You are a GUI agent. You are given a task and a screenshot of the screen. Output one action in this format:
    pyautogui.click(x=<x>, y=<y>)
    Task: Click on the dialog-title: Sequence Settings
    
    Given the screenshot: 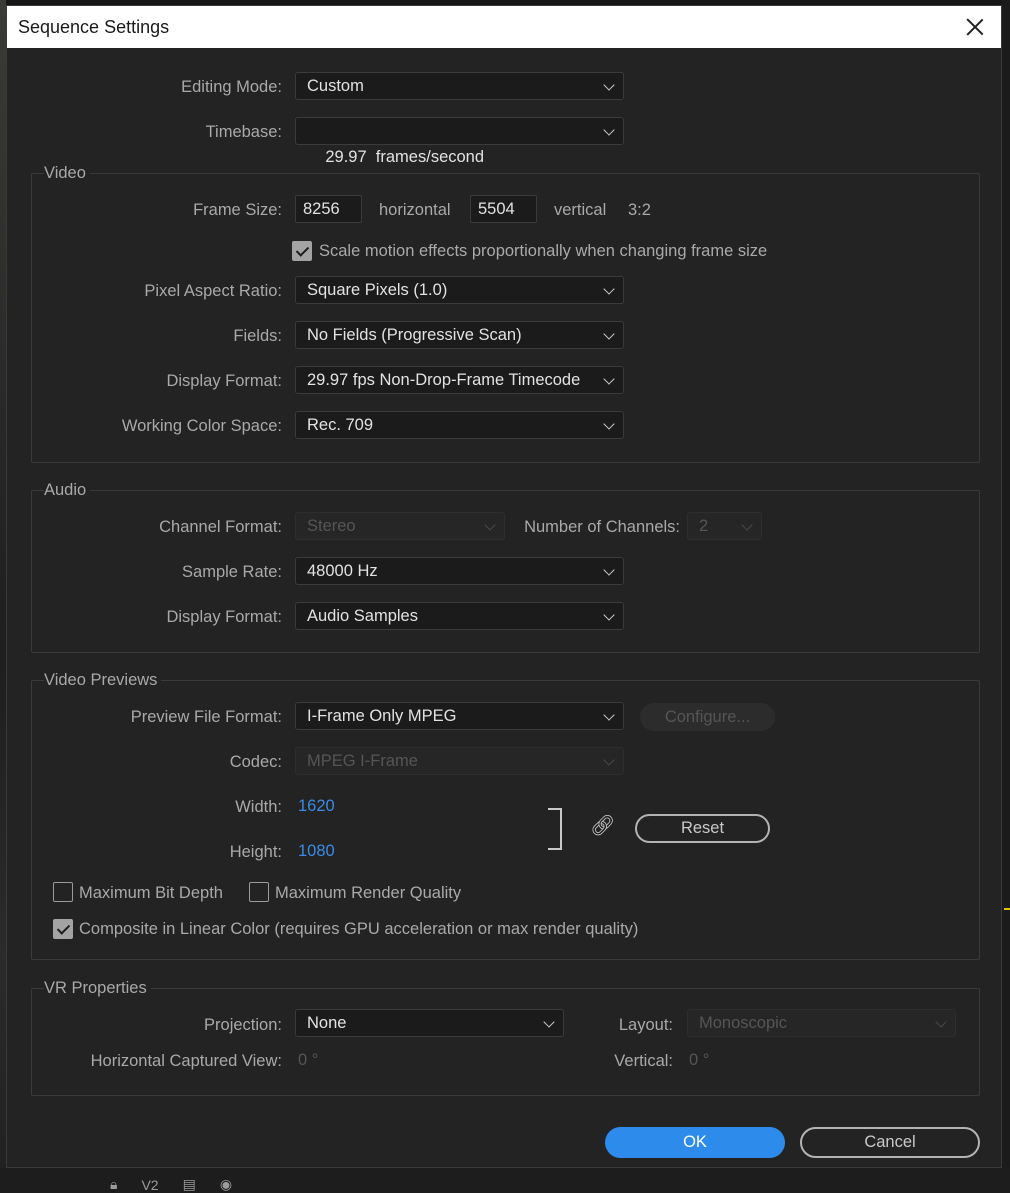 What is the action you would take?
    pyautogui.click(x=94, y=27)
    